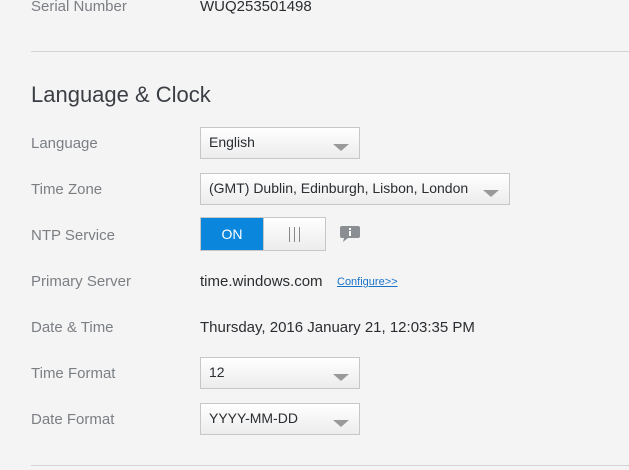  What do you see at coordinates (67, 189) in the screenshot?
I see `time-zone-label: Time Zone` at bounding box center [67, 189].